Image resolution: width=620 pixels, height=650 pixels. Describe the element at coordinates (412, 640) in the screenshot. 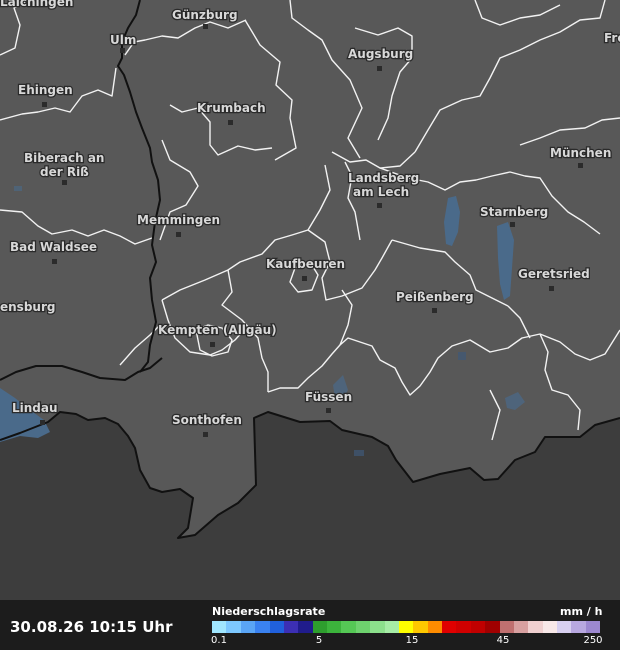

I see `legend-tick: 15` at that location.